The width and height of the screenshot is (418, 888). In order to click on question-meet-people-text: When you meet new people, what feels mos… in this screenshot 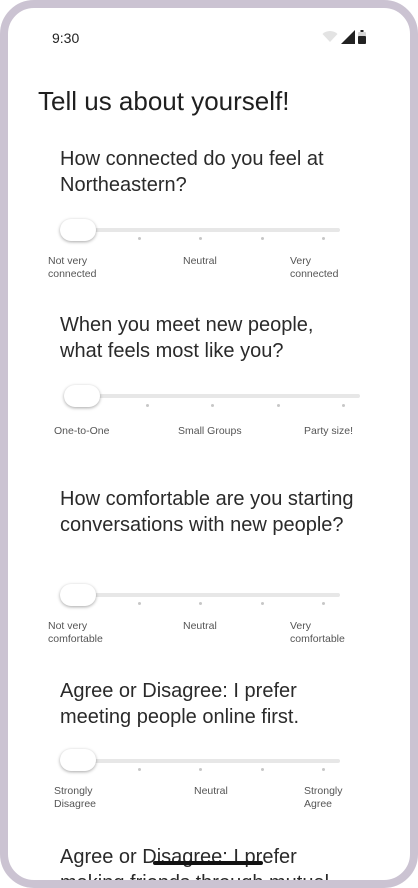, I will do `click(187, 338)`.